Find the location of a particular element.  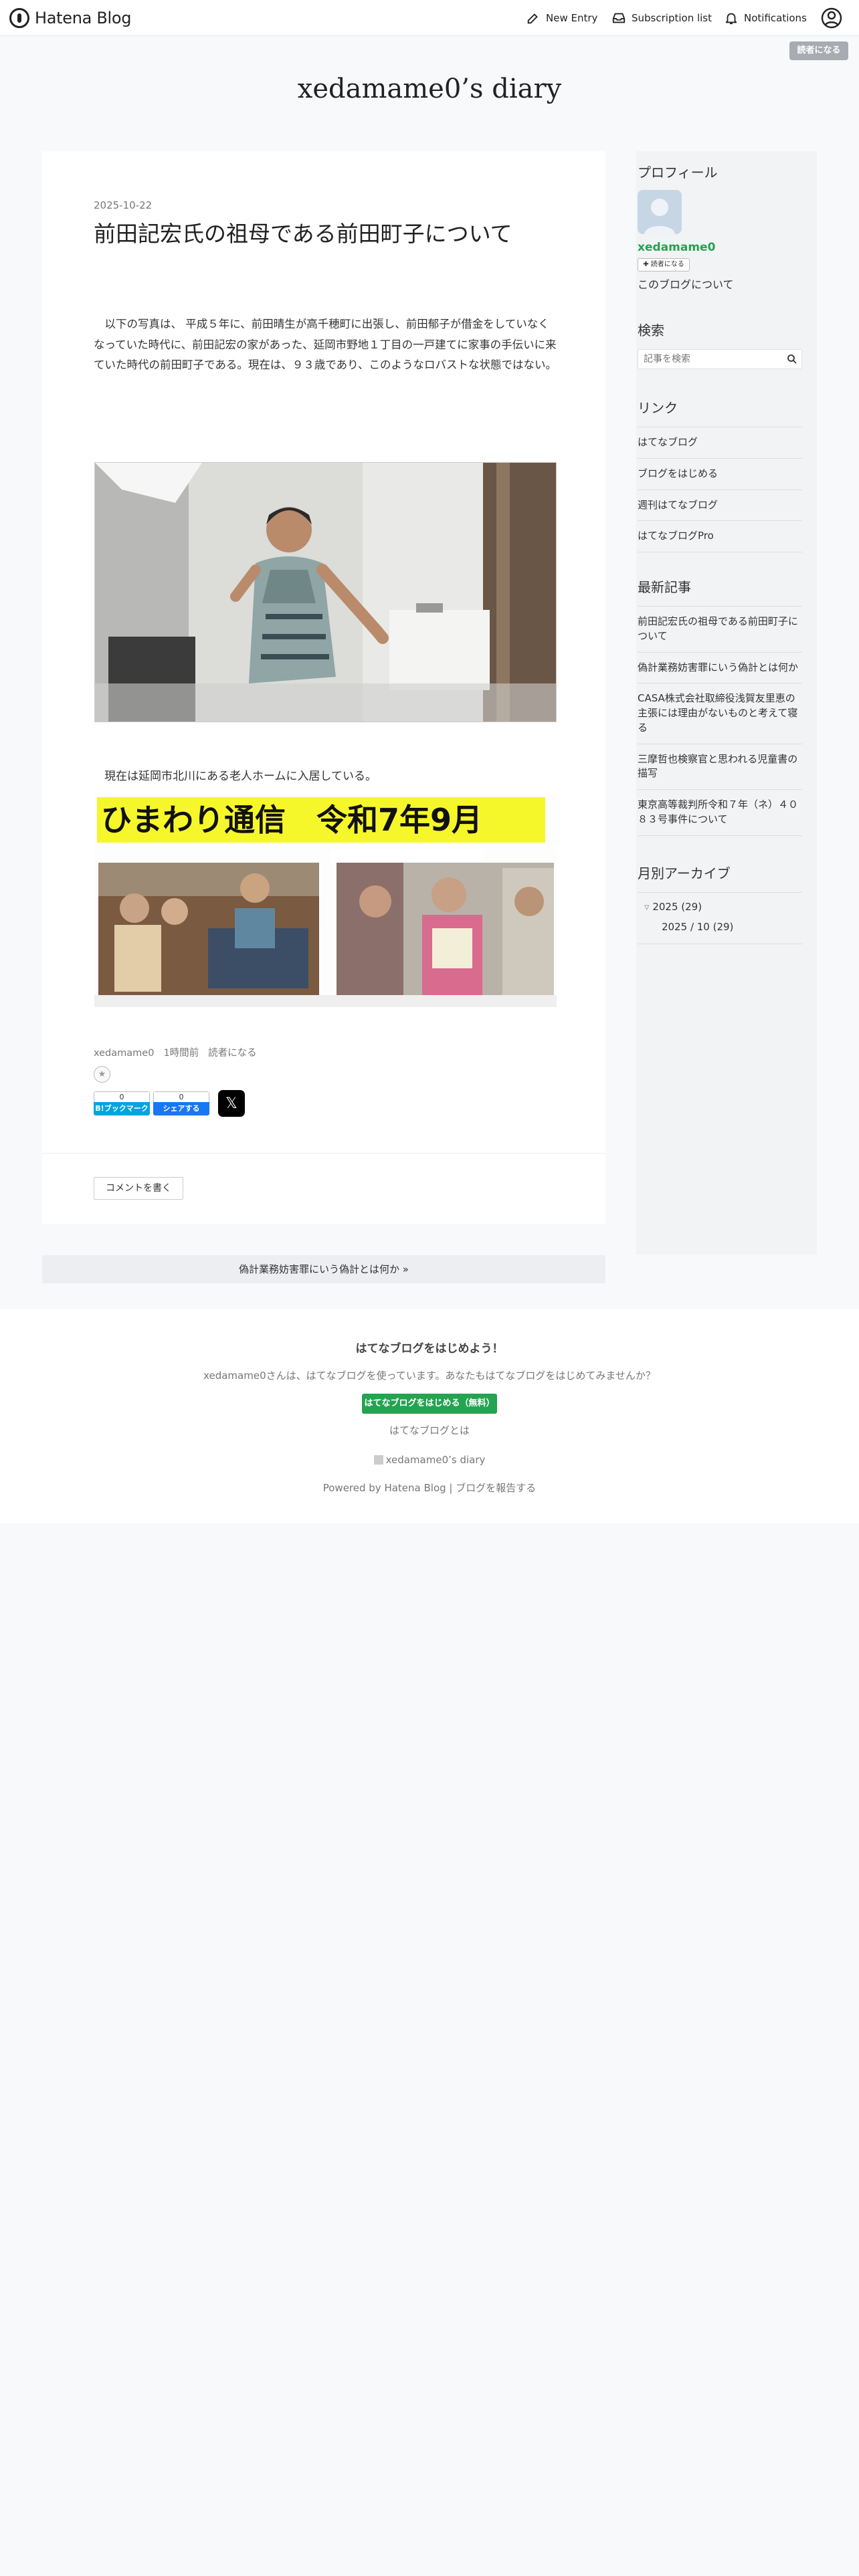

subscription-label: Subscription list is located at coordinates (672, 18).